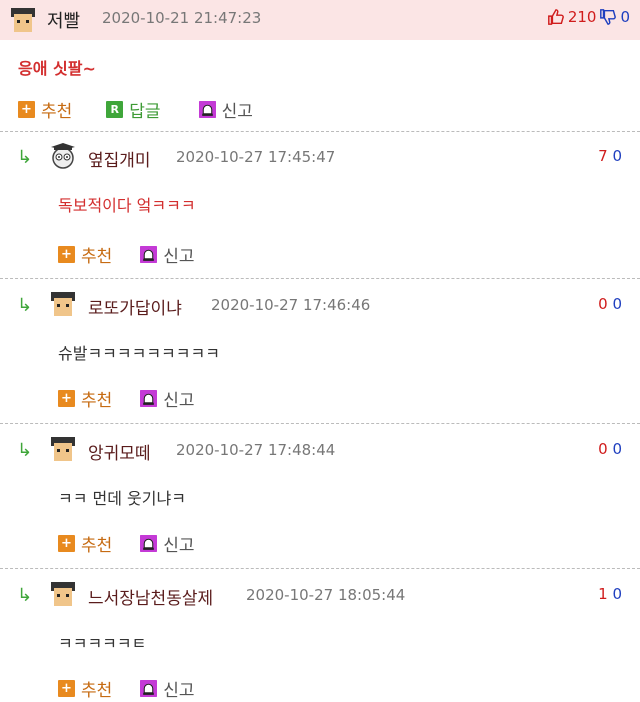 The width and height of the screenshot is (640, 702). I want to click on thumbs-up-icon, so click(556, 17).